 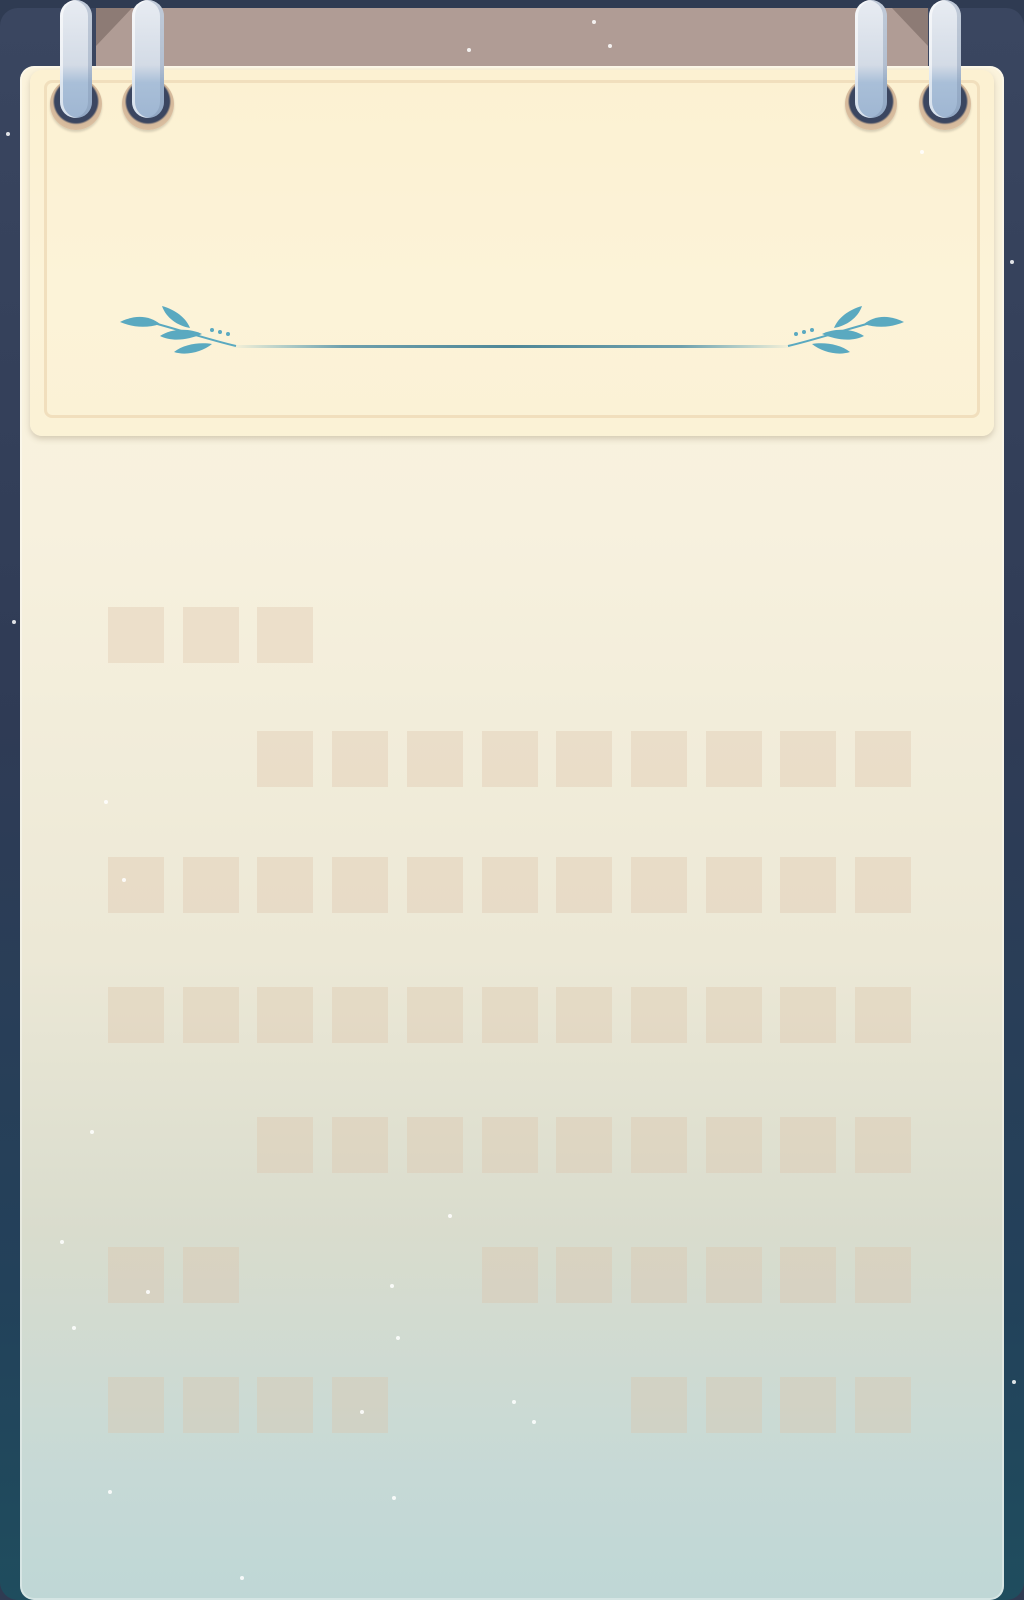 What do you see at coordinates (910, 27) in the screenshot?
I see `binding-corner-right` at bounding box center [910, 27].